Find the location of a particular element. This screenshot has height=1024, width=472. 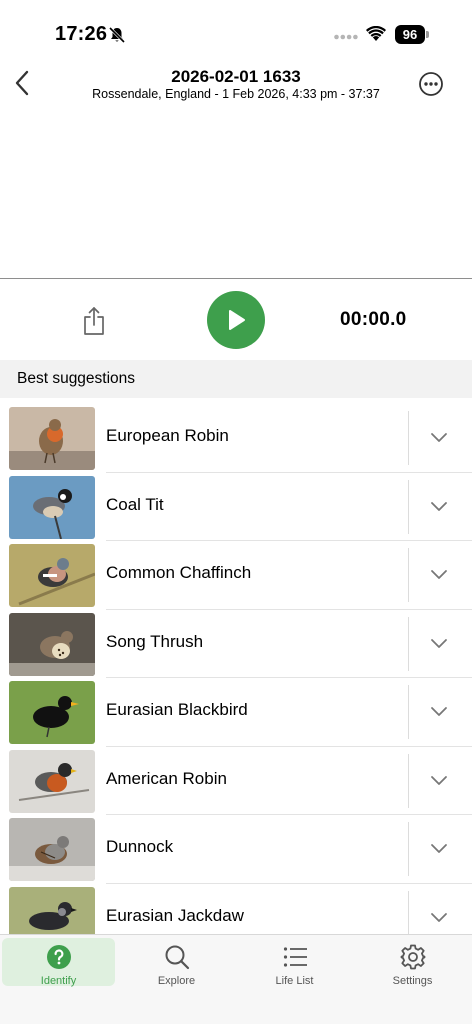

chevron-left-icon is located at coordinates (22, 83).